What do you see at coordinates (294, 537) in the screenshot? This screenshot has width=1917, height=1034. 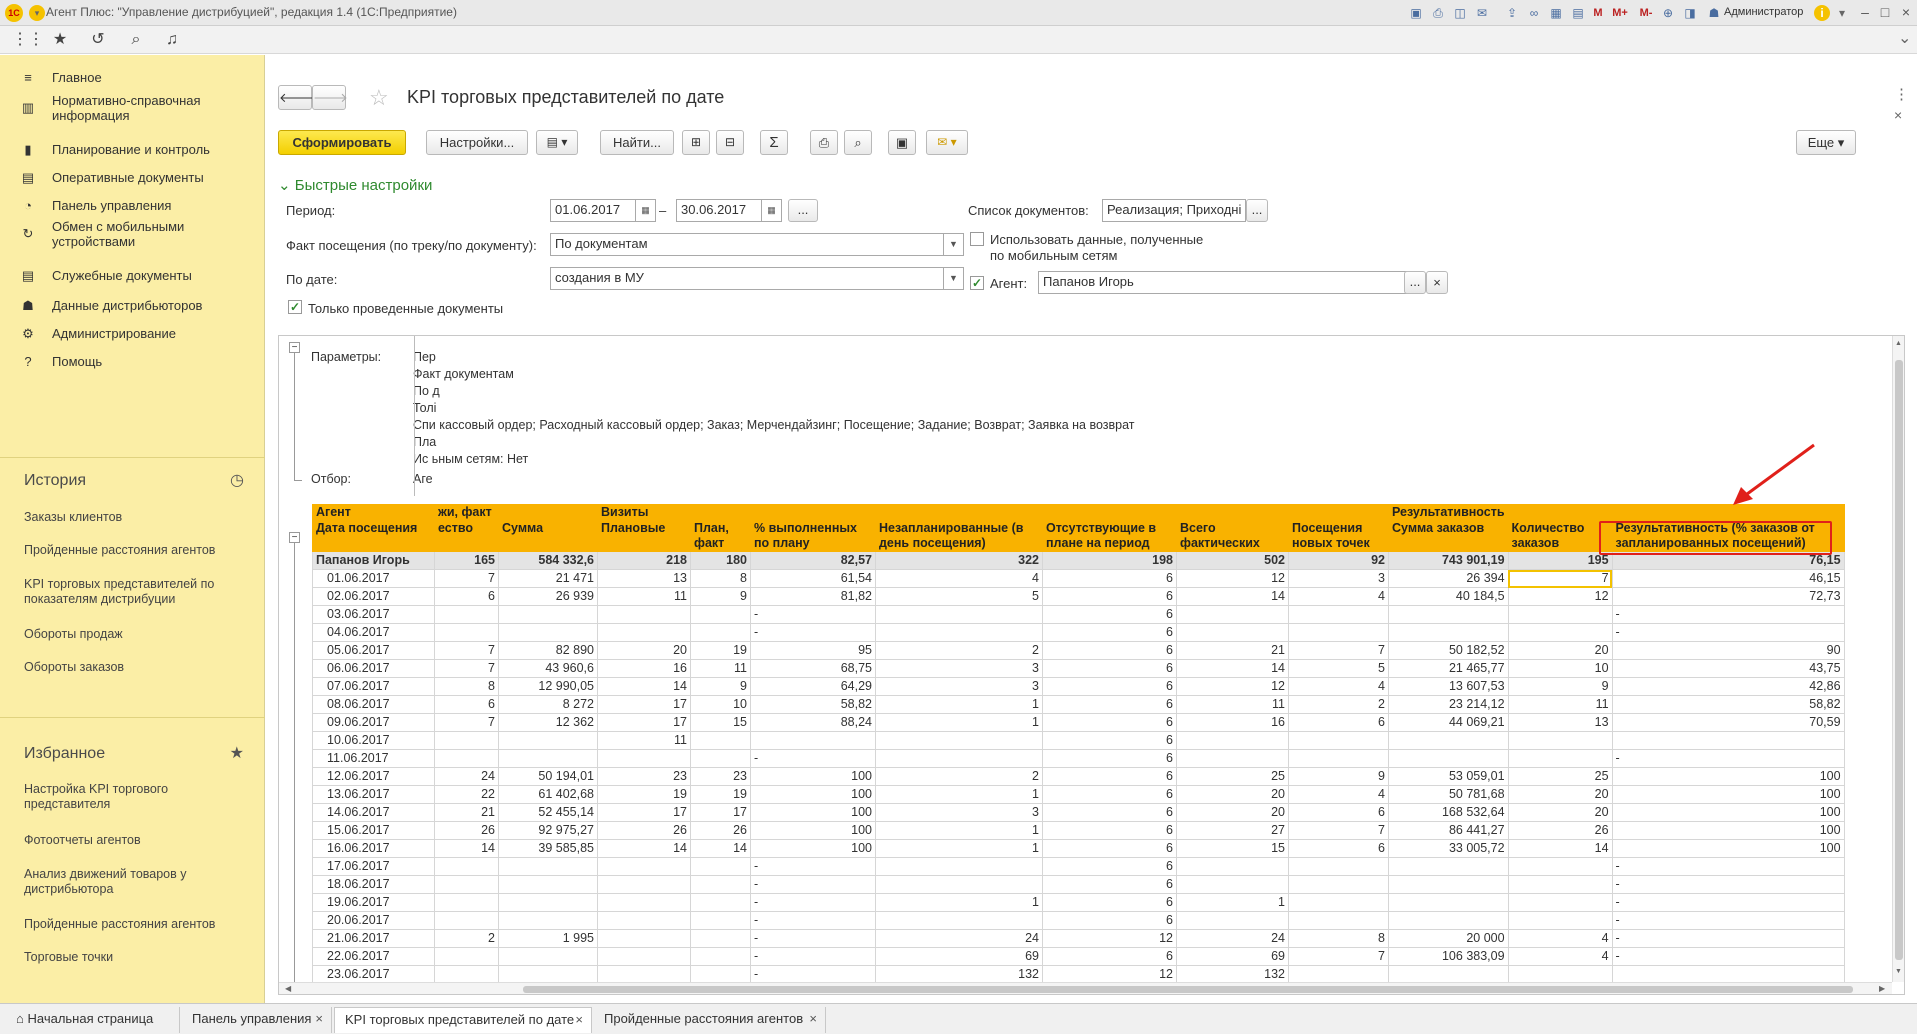 I see `collapse-agent-icon: −` at bounding box center [294, 537].